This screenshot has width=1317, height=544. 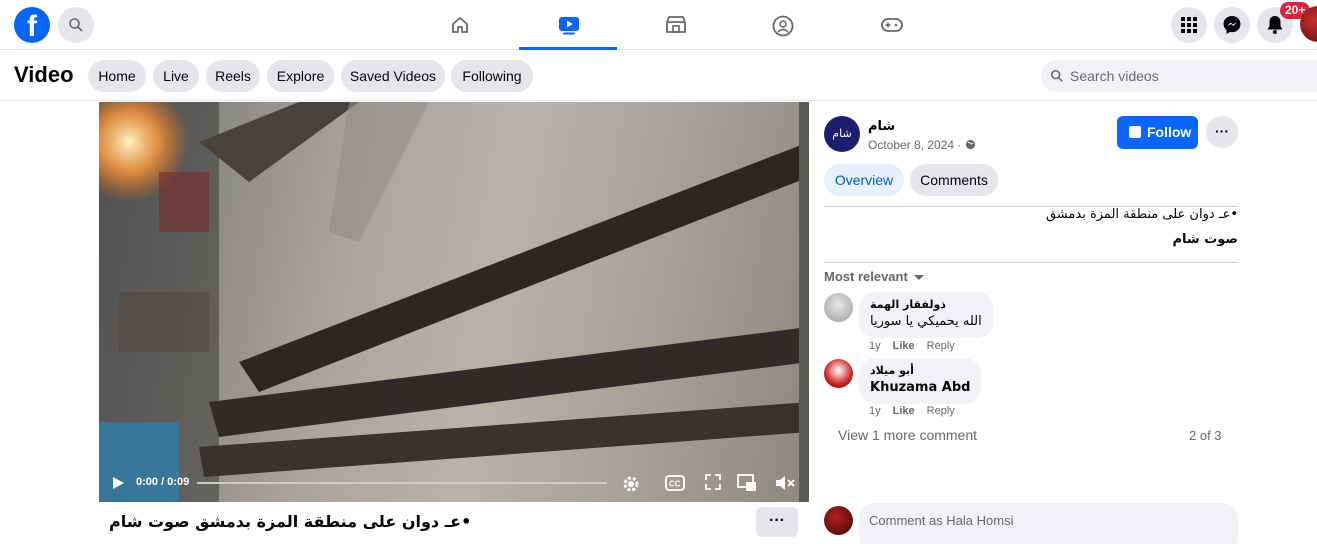 I want to click on page-title: Video, so click(x=44, y=74).